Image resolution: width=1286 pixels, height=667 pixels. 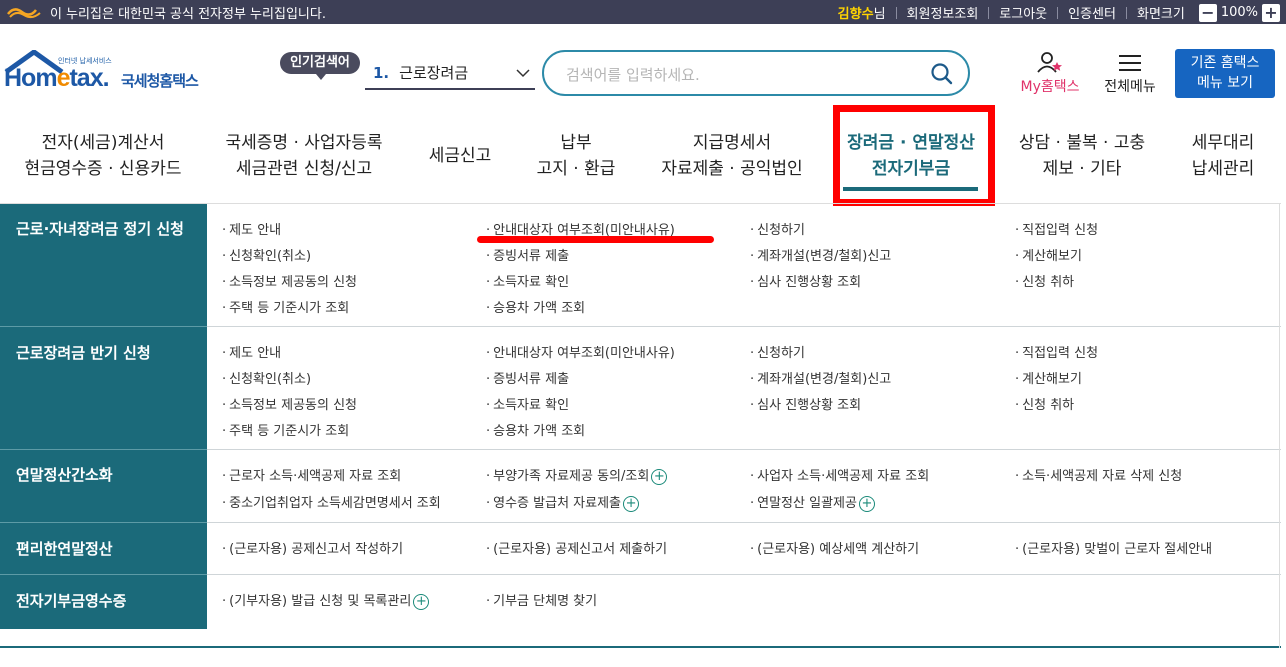 I want to click on gnb-tax-agent: 세무대리 납세관리, so click(x=1223, y=158).